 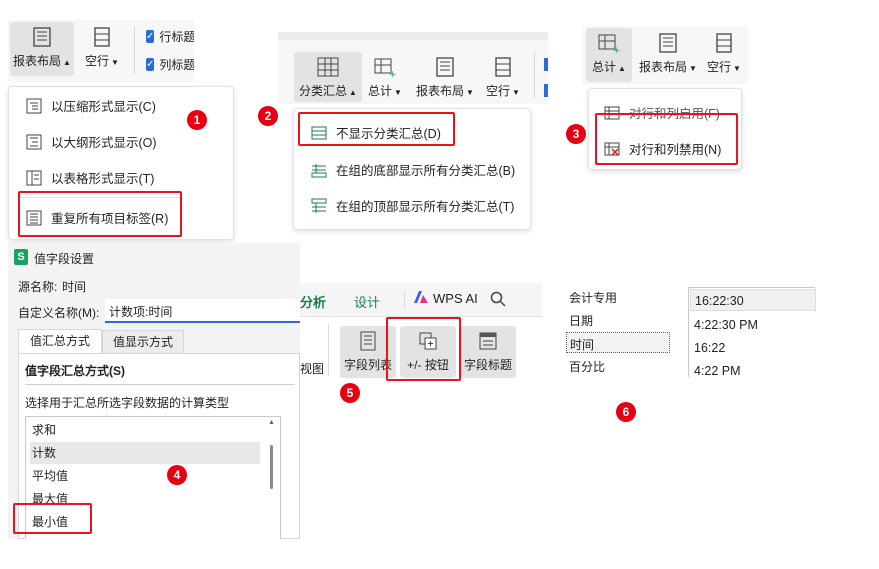 I want to click on menu-item-disable-rows-cols: 对行和列禁用(N), so click(x=662, y=148).